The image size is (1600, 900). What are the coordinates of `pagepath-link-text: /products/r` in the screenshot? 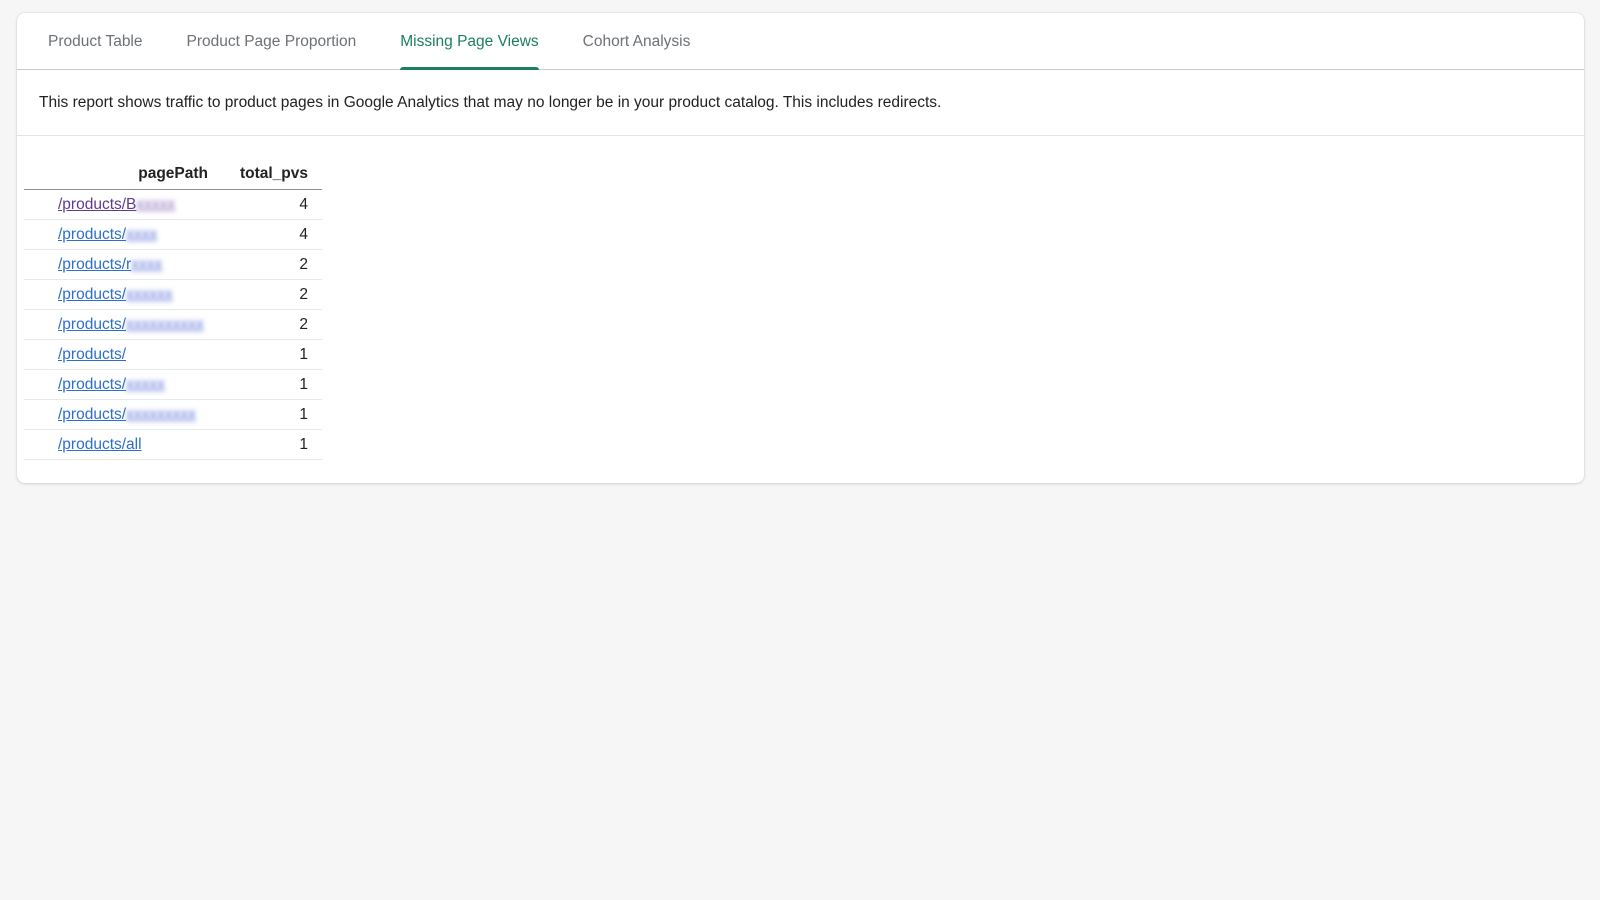 It's located at (95, 264).